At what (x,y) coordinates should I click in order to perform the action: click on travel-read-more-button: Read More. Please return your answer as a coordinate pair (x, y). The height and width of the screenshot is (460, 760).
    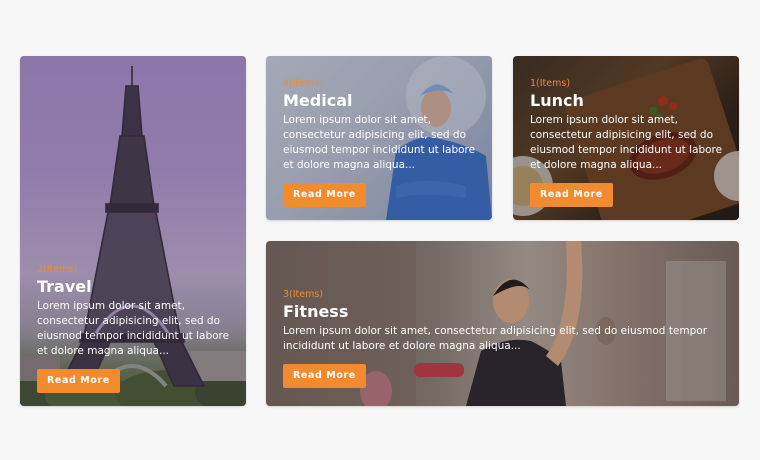
    Looking at the image, I should click on (78, 381).